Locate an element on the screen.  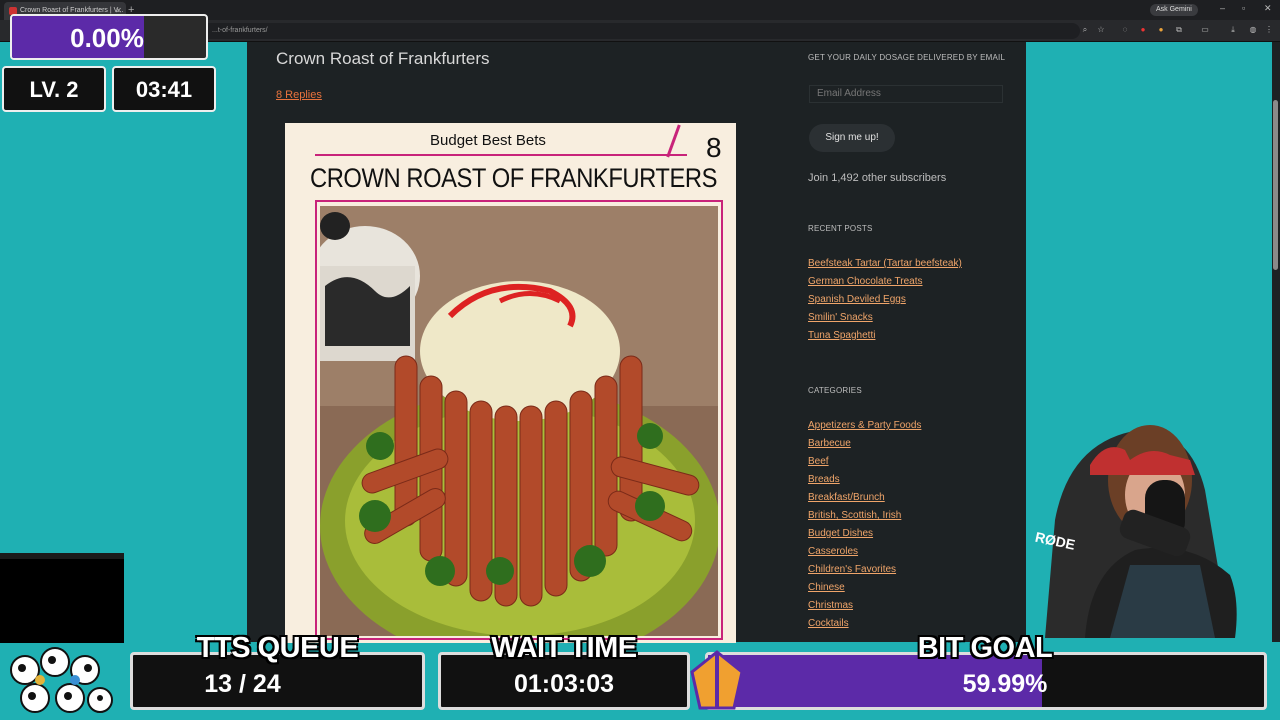
download-icon: ⤓ is located at coordinates (1233, 30).